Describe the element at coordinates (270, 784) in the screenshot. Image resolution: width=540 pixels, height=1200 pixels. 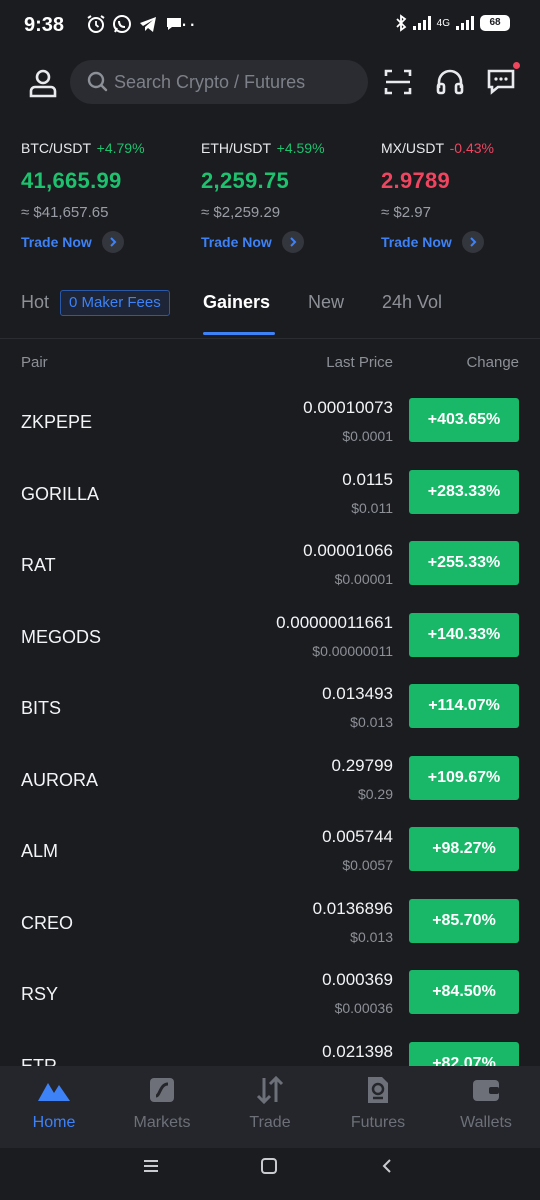
I see `table-row: AURORA 0.29799 $0.29 +109.67%` at that location.